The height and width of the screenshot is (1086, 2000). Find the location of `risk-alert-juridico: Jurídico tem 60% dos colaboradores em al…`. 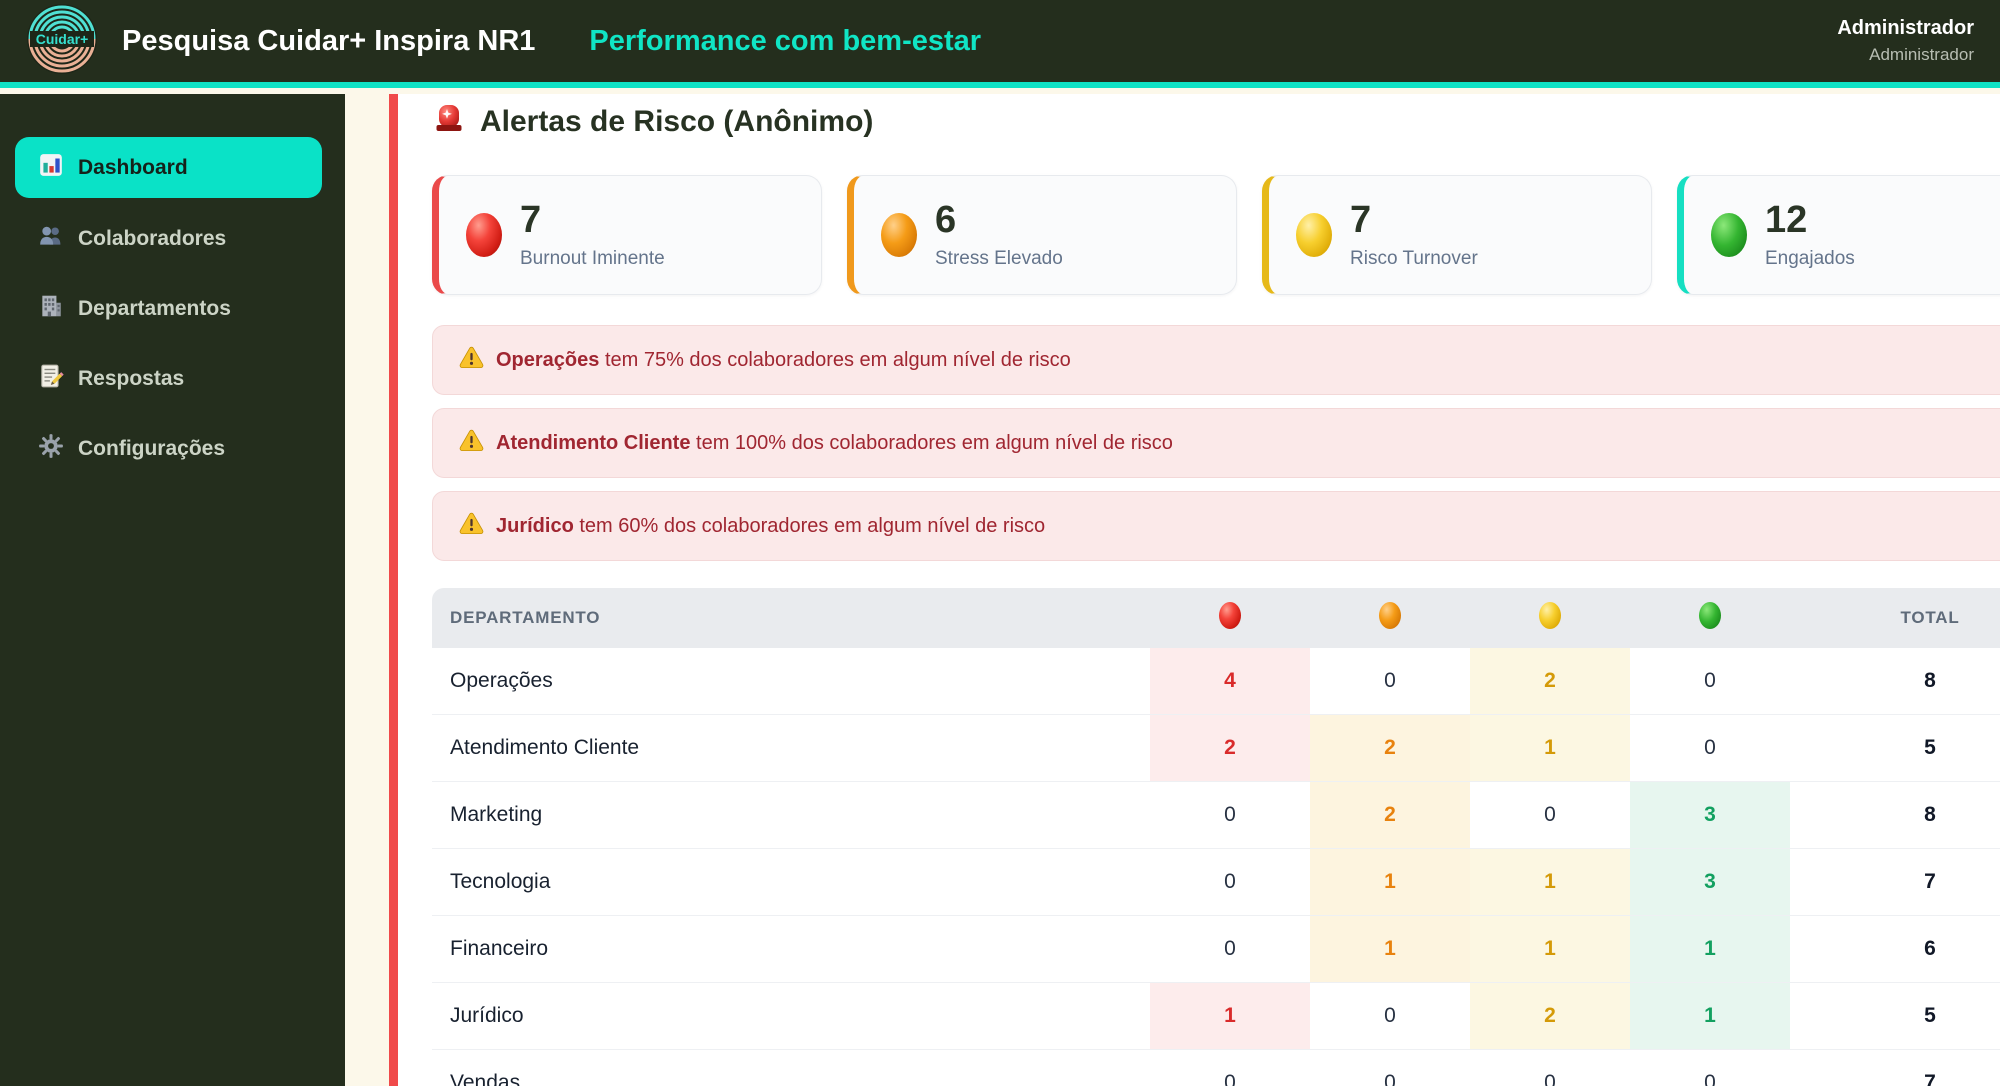

risk-alert-juridico: Jurídico tem 60% dos colaboradores em al… is located at coordinates (1216, 526).